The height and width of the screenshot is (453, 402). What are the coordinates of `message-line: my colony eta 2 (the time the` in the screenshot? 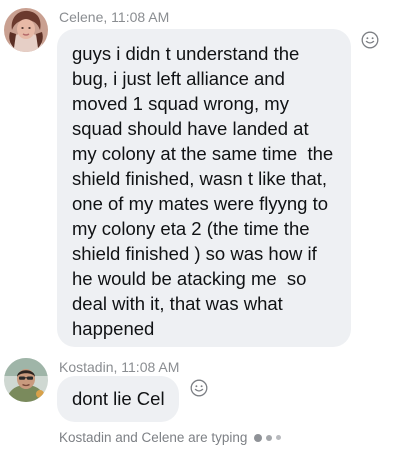 It's located at (191, 228).